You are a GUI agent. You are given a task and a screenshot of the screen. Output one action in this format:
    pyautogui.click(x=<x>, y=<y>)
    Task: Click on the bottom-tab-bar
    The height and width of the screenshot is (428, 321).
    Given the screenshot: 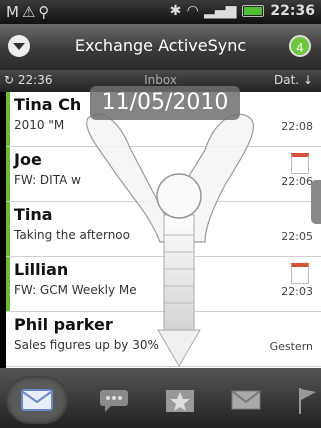 What is the action you would take?
    pyautogui.click(x=160, y=398)
    